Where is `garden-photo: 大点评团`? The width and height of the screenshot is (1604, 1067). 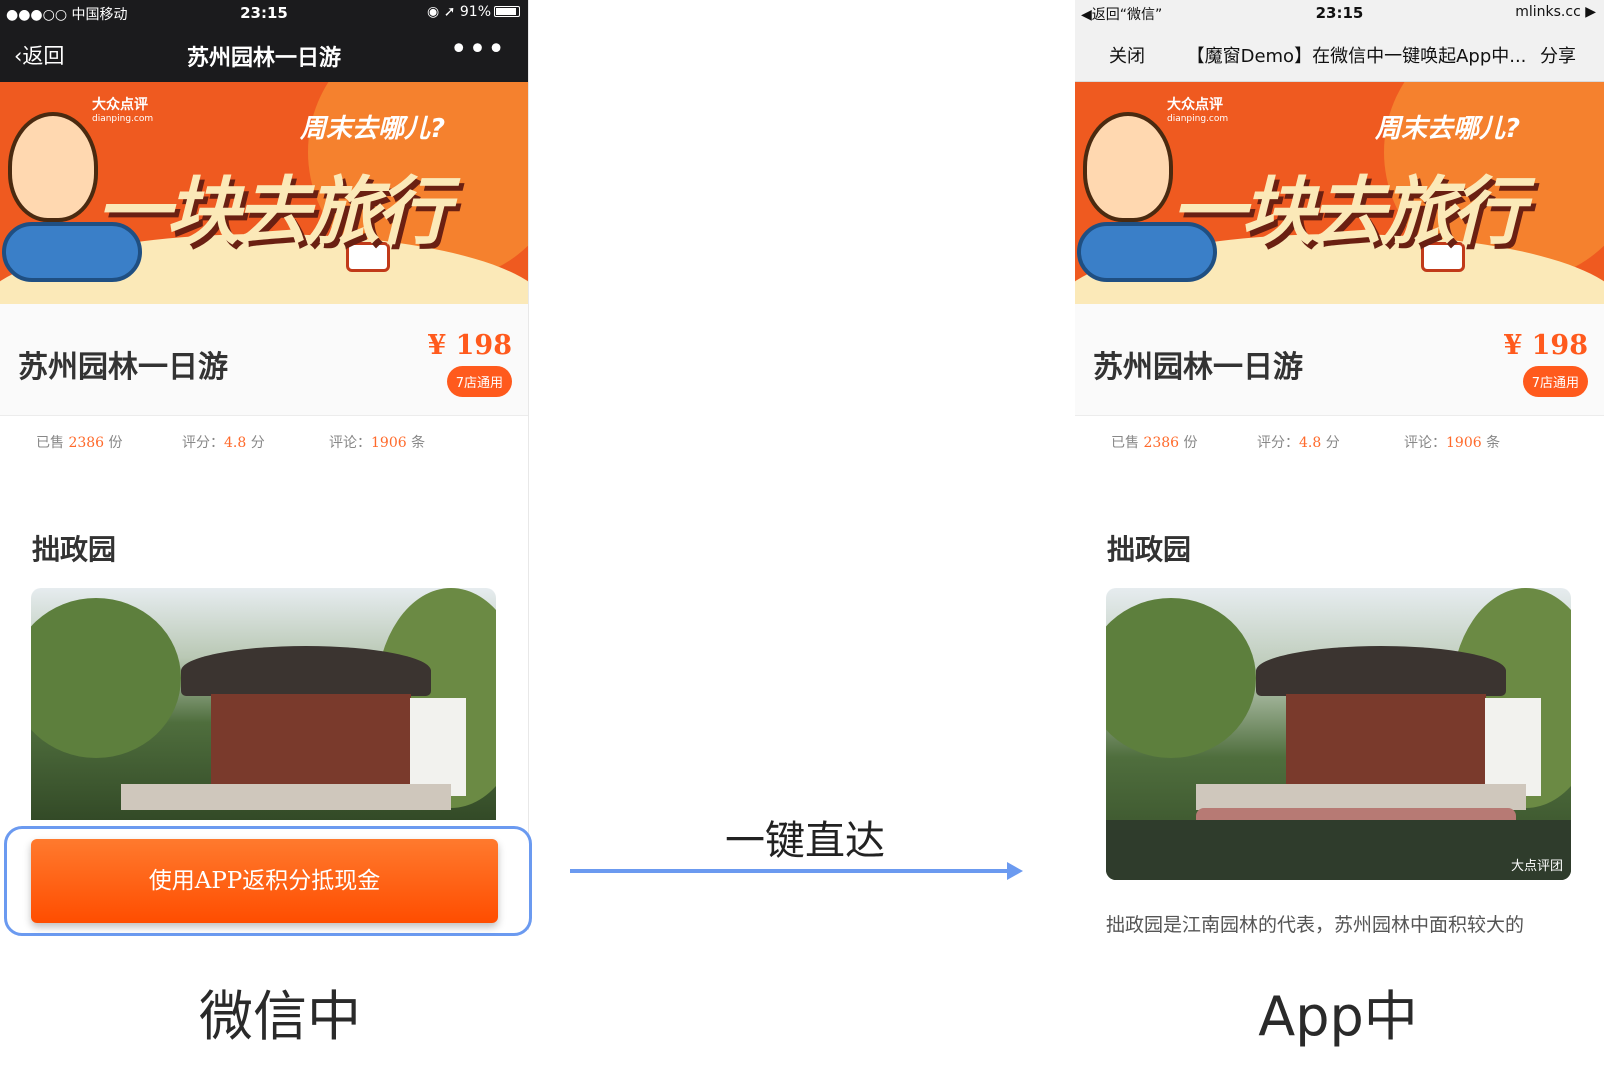 garden-photo: 大点评团 is located at coordinates (1338, 734).